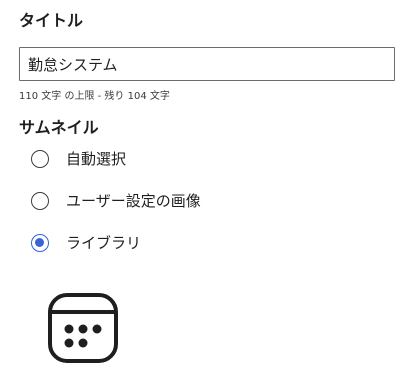 This screenshot has height=378, width=416. What do you see at coordinates (40, 159) in the screenshot?
I see `radio-auto-select` at bounding box center [40, 159].